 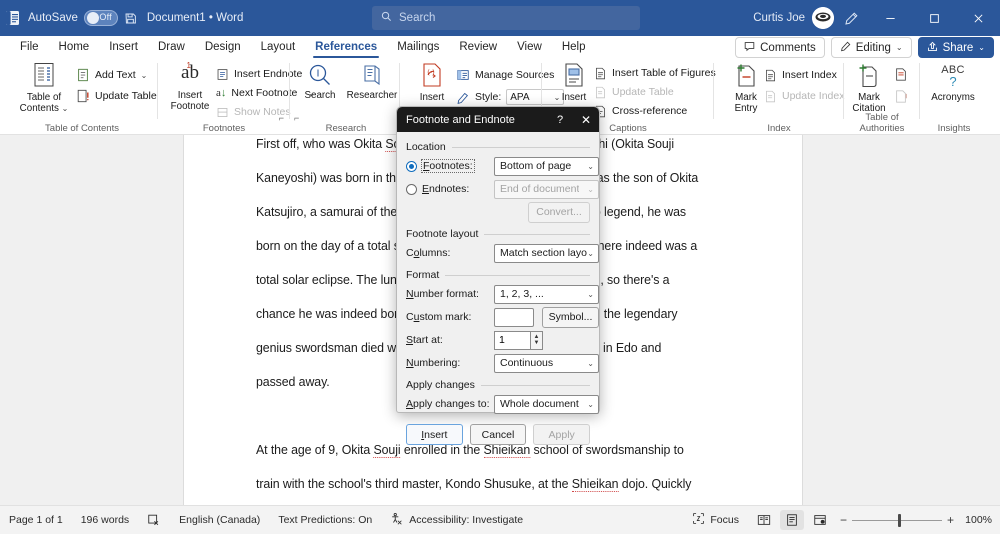 What do you see at coordinates (546, 166) in the screenshot?
I see `footnotes-location-dropdown: Bottom of page ⌄` at bounding box center [546, 166].